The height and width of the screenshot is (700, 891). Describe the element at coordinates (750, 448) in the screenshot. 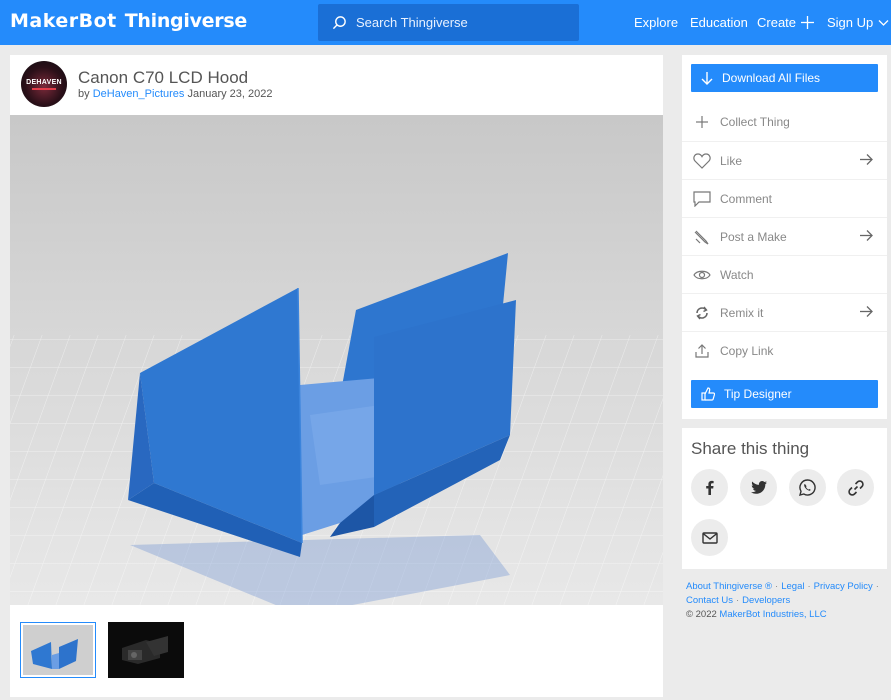

I see `share-title: Share this thing` at that location.